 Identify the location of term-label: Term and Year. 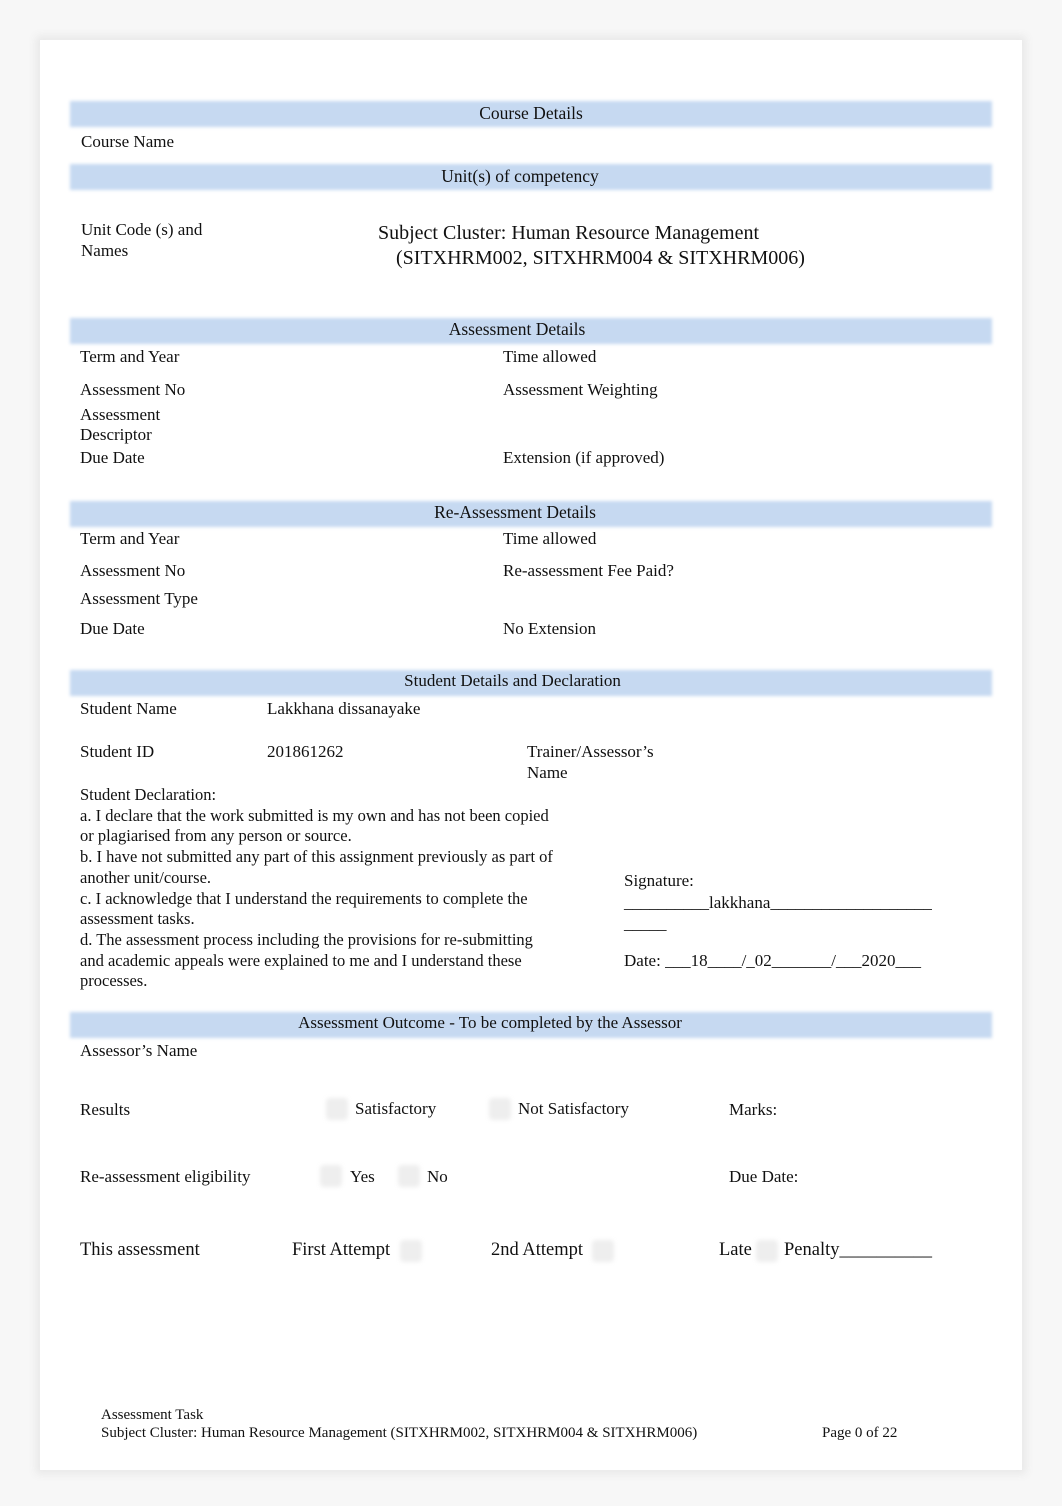
(130, 356).